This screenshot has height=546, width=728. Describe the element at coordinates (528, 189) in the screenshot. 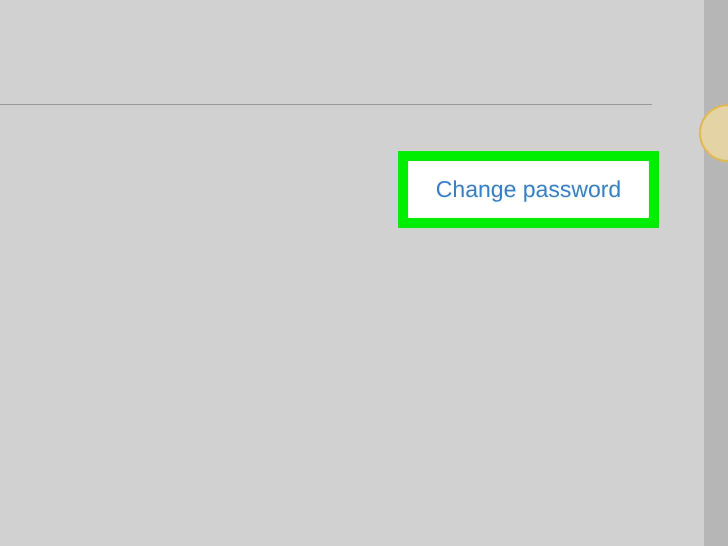

I see `change-password-link: Change password` at that location.